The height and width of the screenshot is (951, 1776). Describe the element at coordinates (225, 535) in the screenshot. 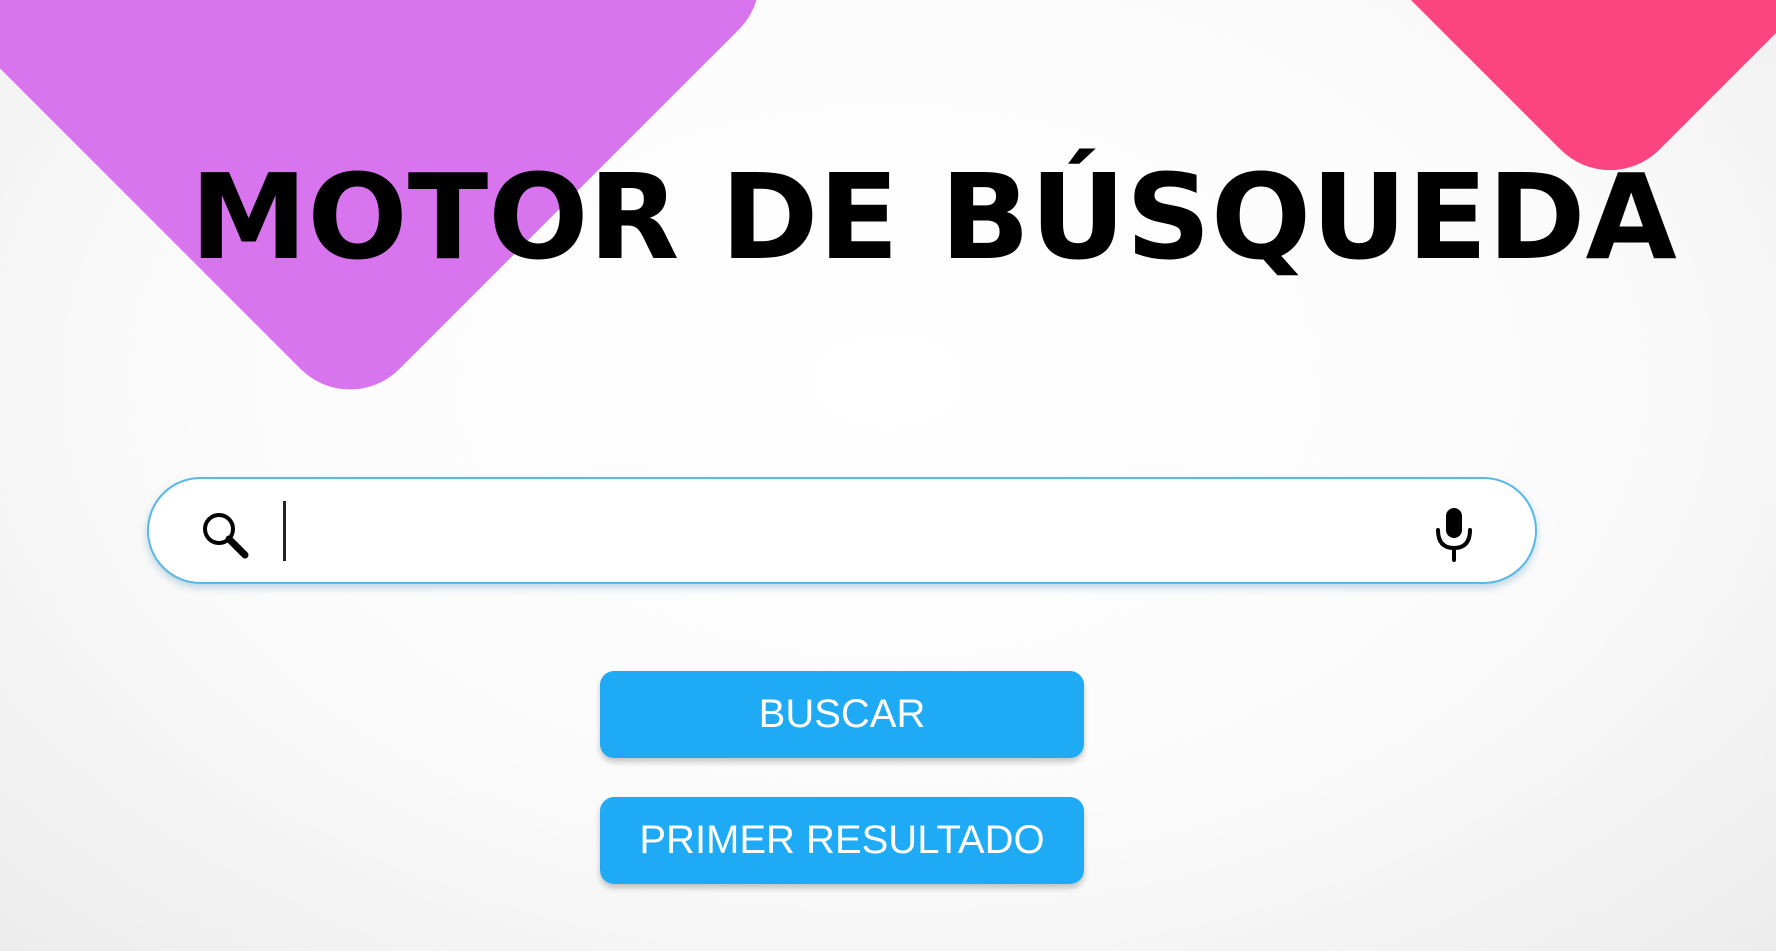

I see `search-icon` at that location.